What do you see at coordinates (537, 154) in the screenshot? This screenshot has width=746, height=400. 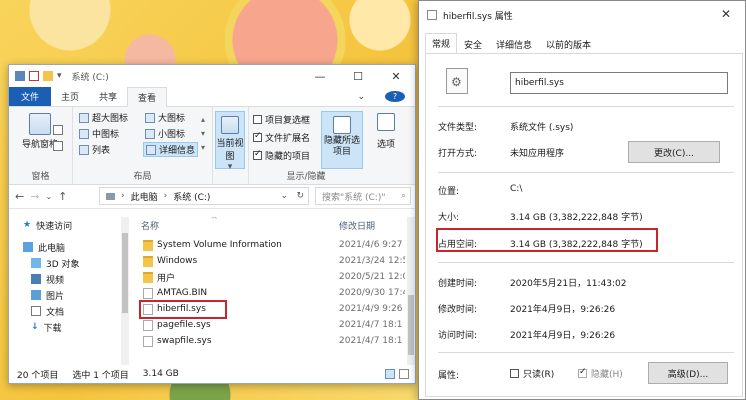 I see `open-with-value: 未知应用程序` at bounding box center [537, 154].